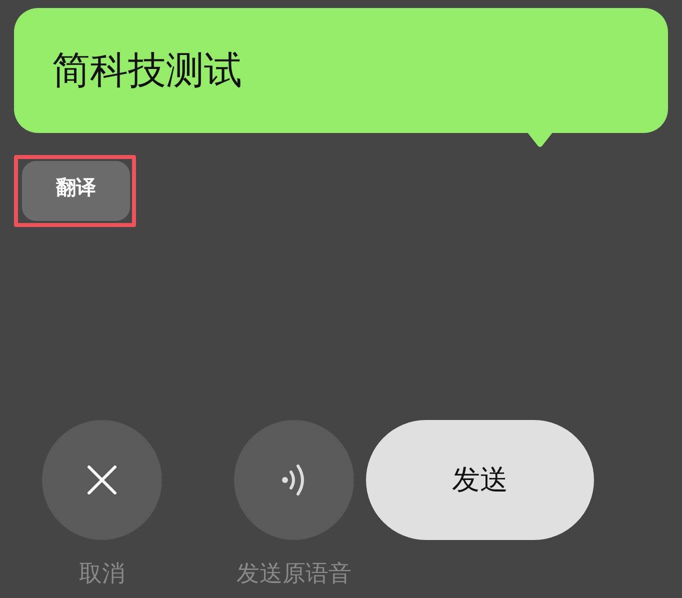  What do you see at coordinates (102, 480) in the screenshot?
I see `close-icon` at bounding box center [102, 480].